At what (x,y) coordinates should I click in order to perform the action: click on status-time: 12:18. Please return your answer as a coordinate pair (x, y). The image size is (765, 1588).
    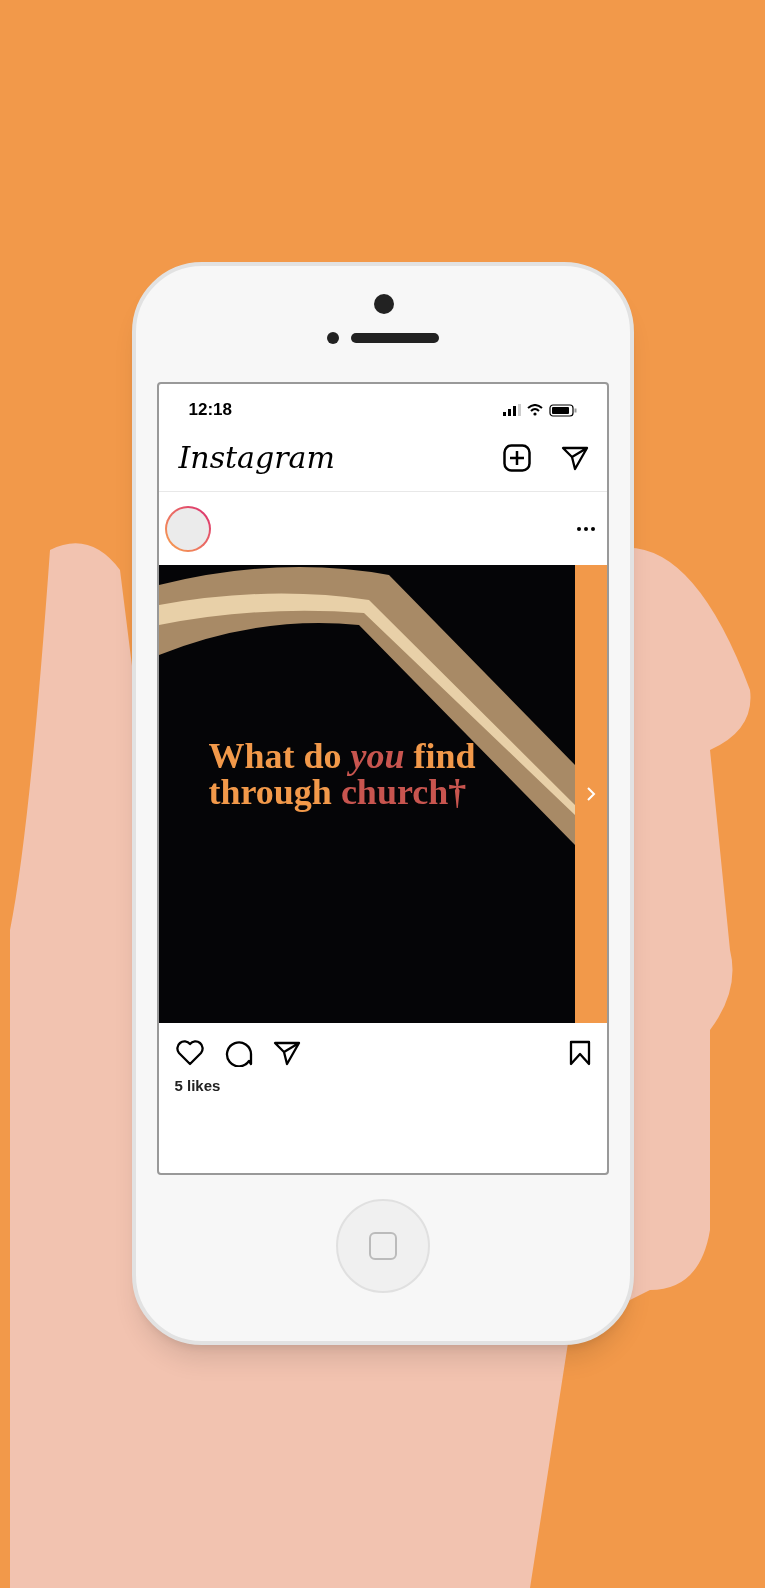
    Looking at the image, I should click on (210, 410).